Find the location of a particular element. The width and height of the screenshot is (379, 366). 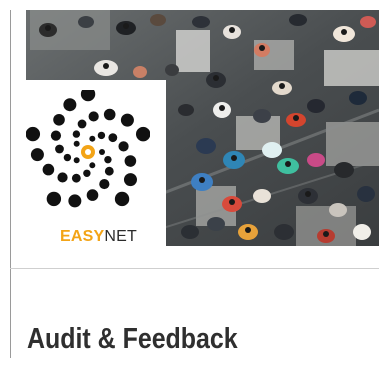

document-title: Audit & Feedback is located at coordinates (132, 339).